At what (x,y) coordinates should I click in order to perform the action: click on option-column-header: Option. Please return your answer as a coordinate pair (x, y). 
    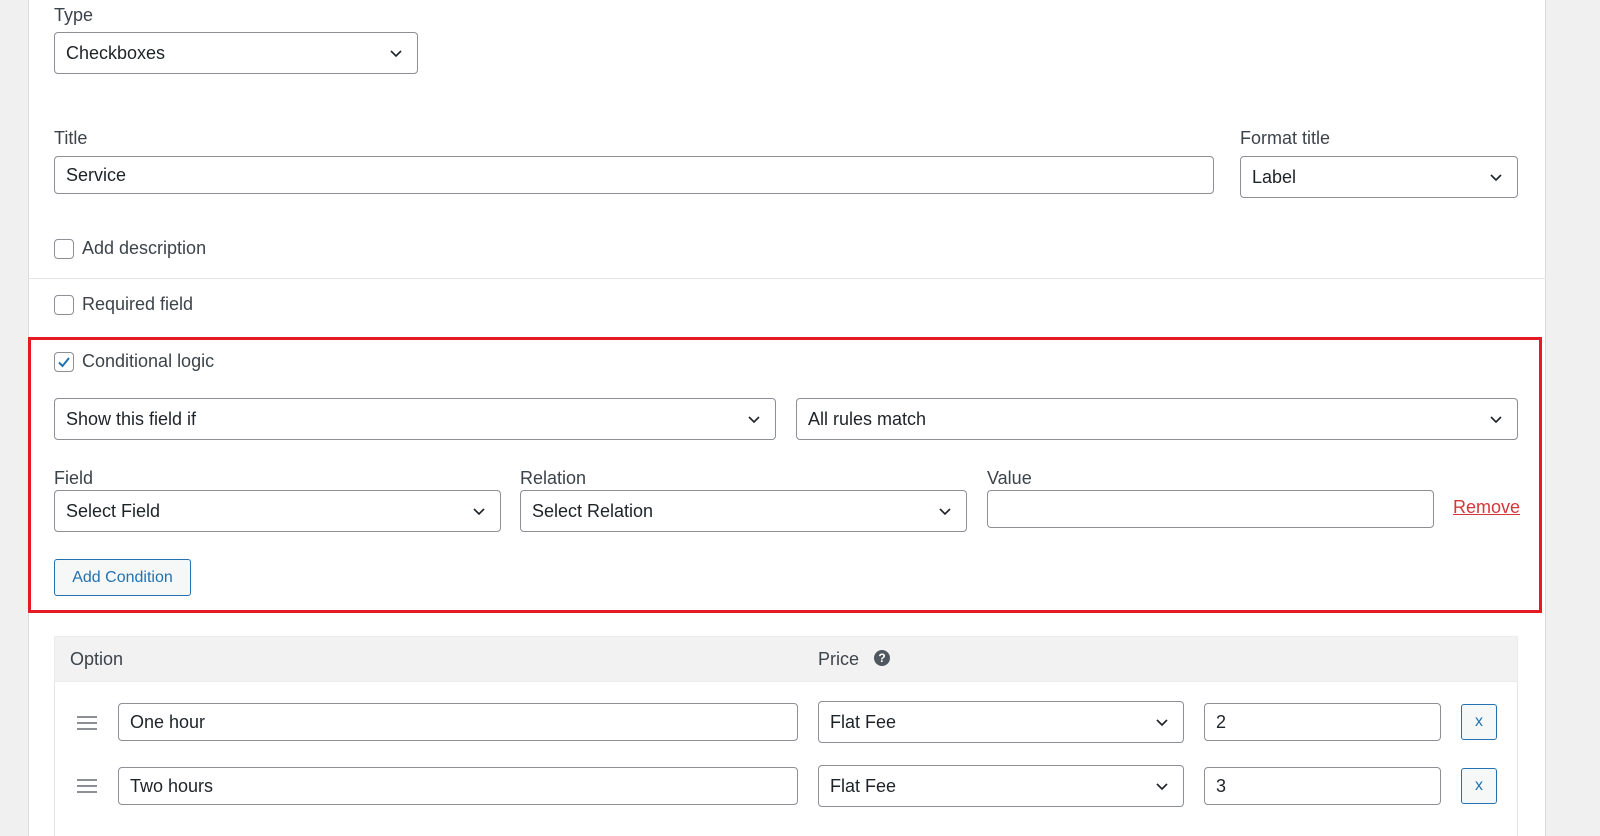
    Looking at the image, I should click on (97, 659).